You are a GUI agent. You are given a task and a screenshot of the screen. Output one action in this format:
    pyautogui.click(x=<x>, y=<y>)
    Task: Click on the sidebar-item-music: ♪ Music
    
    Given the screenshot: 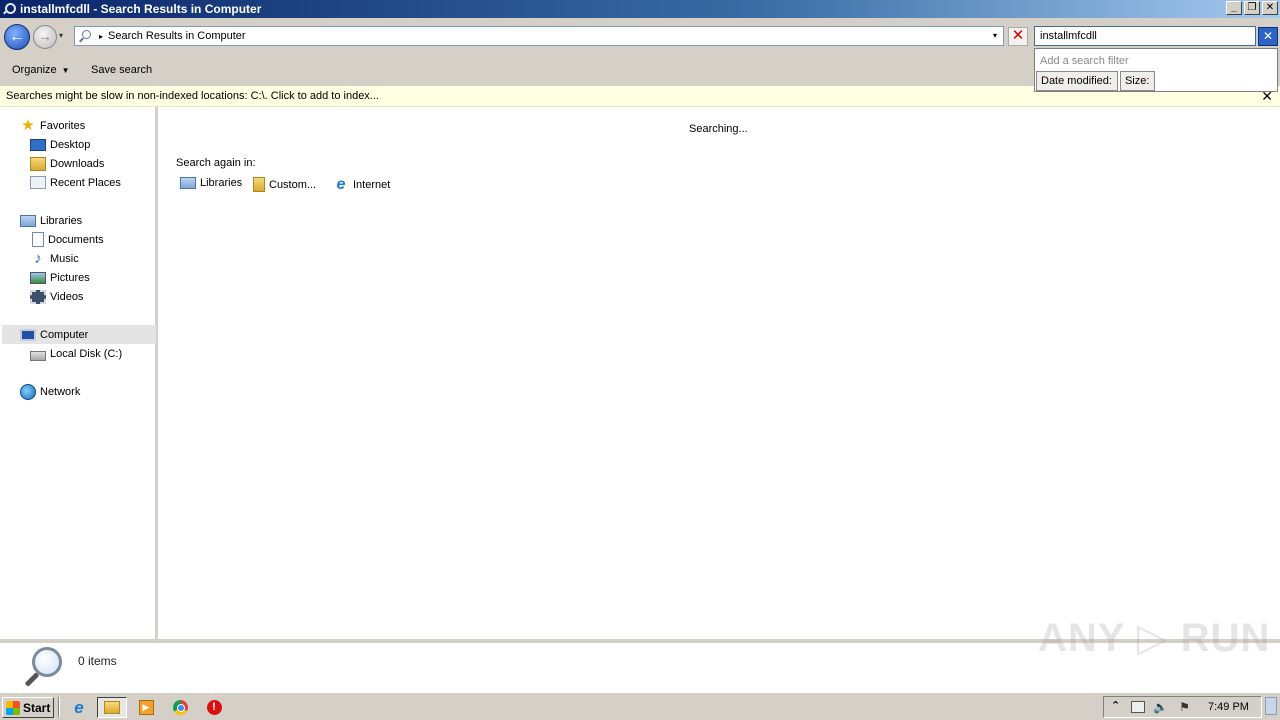 What is the action you would take?
    pyautogui.click(x=54, y=258)
    